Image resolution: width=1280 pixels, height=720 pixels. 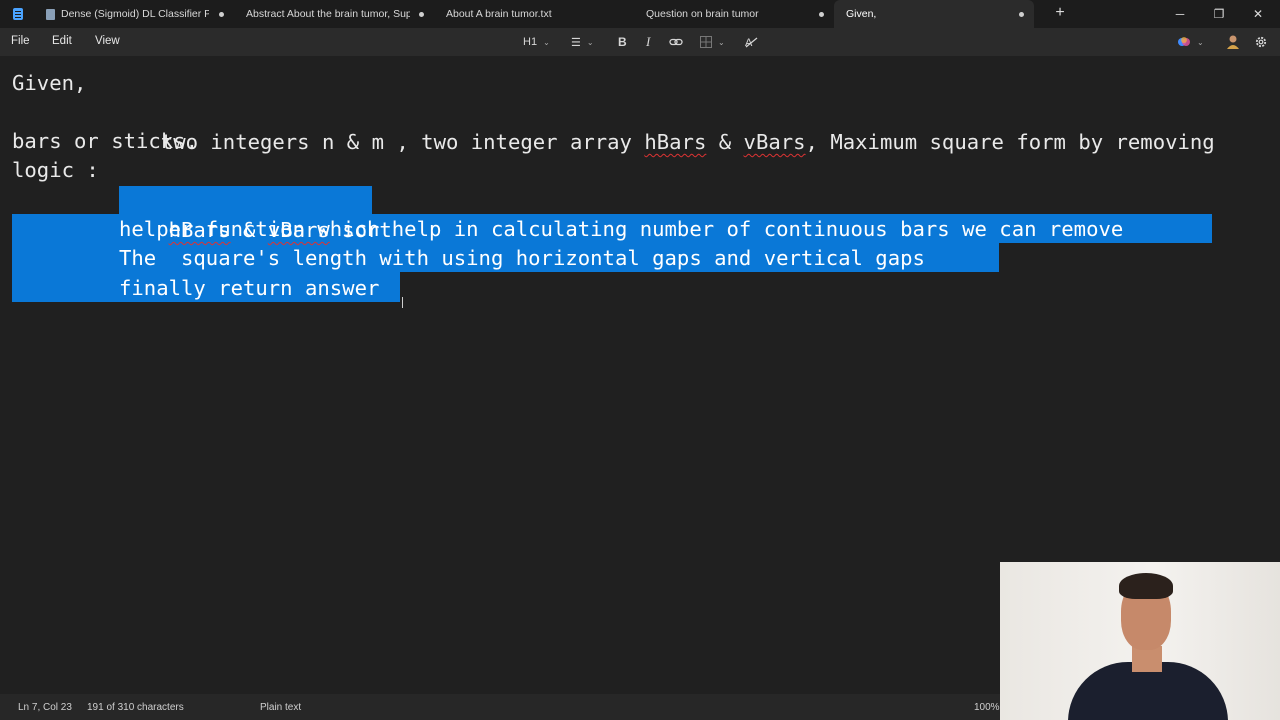 What do you see at coordinates (328, 14) in the screenshot?
I see `tab-label: Abstract About the brain tumor, Sup` at bounding box center [328, 14].